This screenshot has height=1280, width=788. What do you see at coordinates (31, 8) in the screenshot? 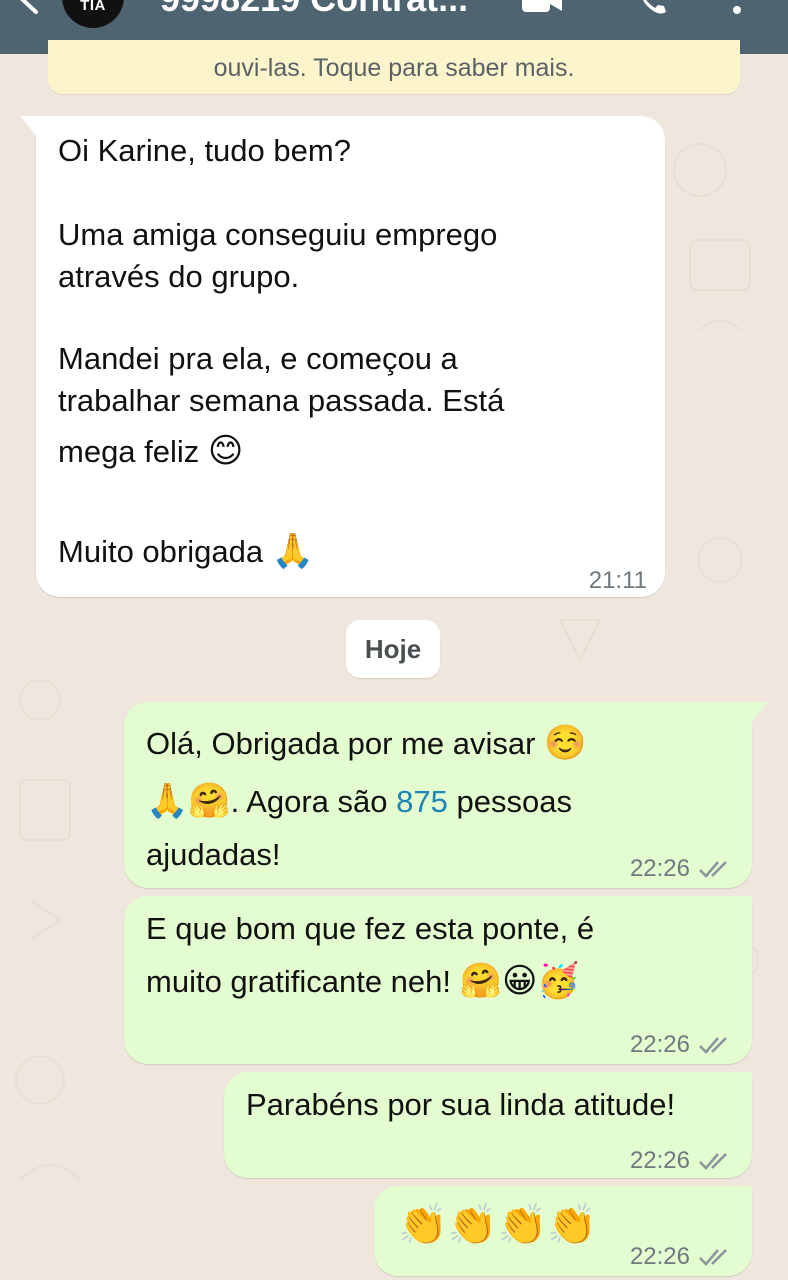
I see `back-arrow-icon` at bounding box center [31, 8].